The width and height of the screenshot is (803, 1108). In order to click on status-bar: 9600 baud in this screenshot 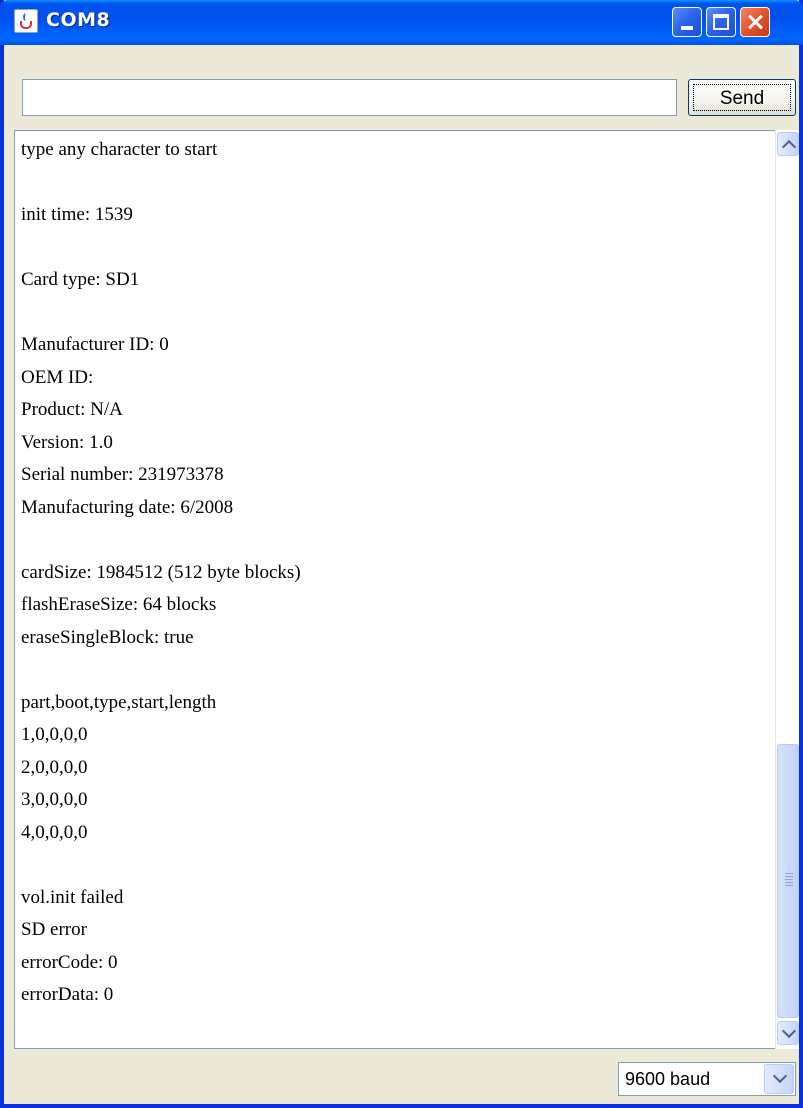, I will do `click(401, 1076)`.